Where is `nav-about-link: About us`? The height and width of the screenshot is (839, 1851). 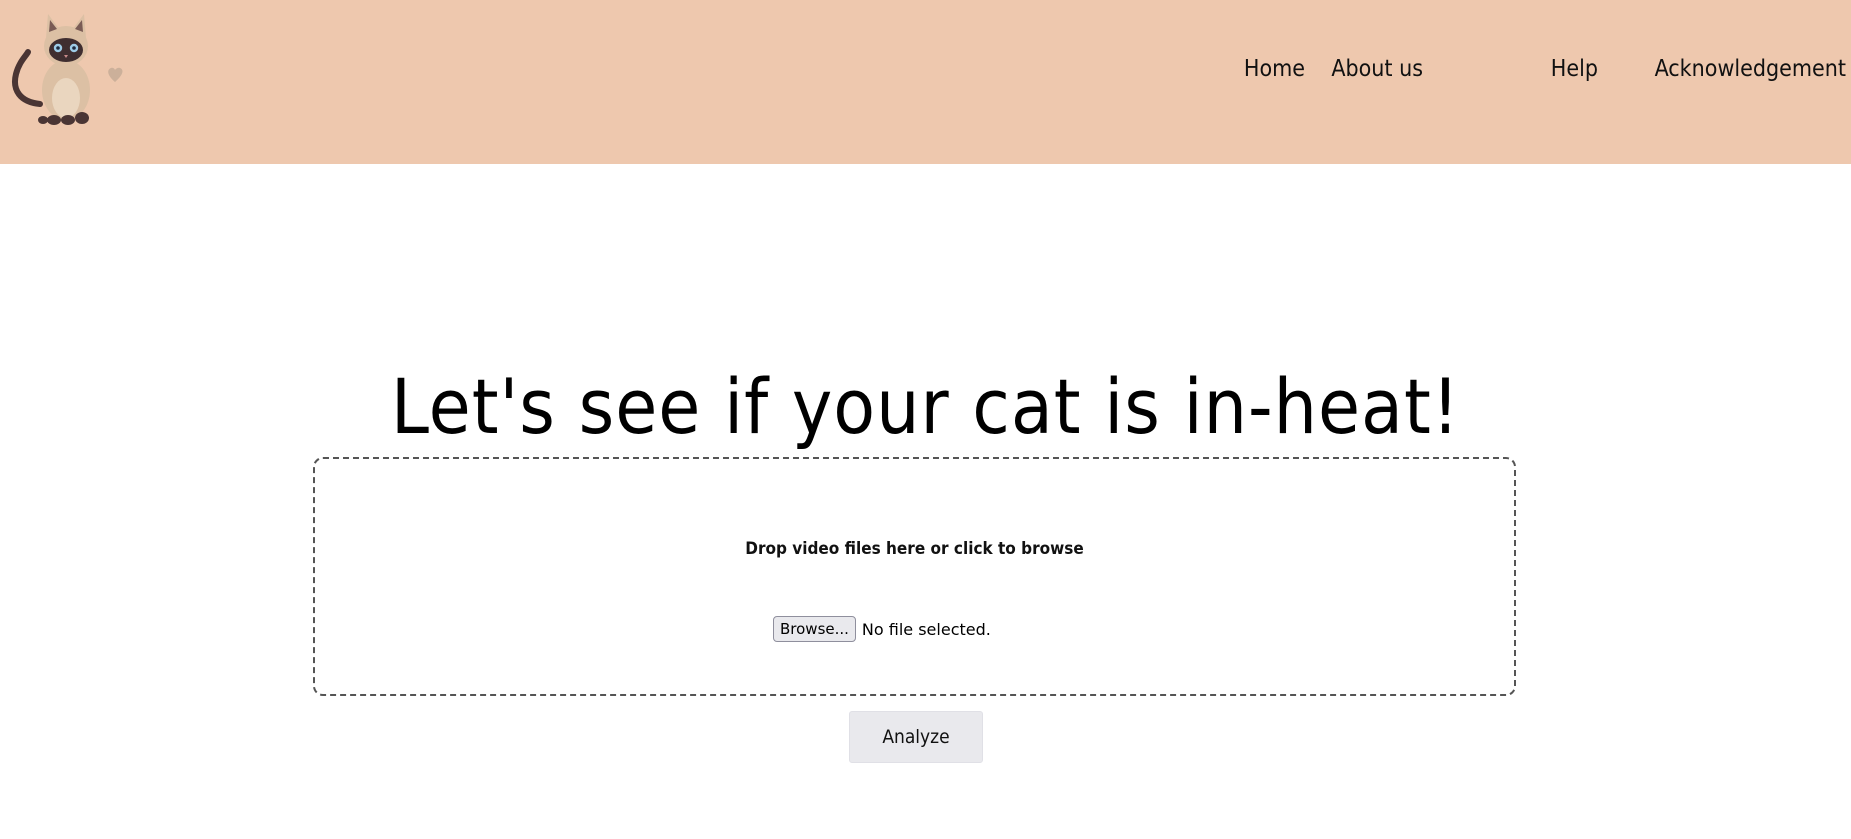
nav-about-link: About us is located at coordinates (1377, 69).